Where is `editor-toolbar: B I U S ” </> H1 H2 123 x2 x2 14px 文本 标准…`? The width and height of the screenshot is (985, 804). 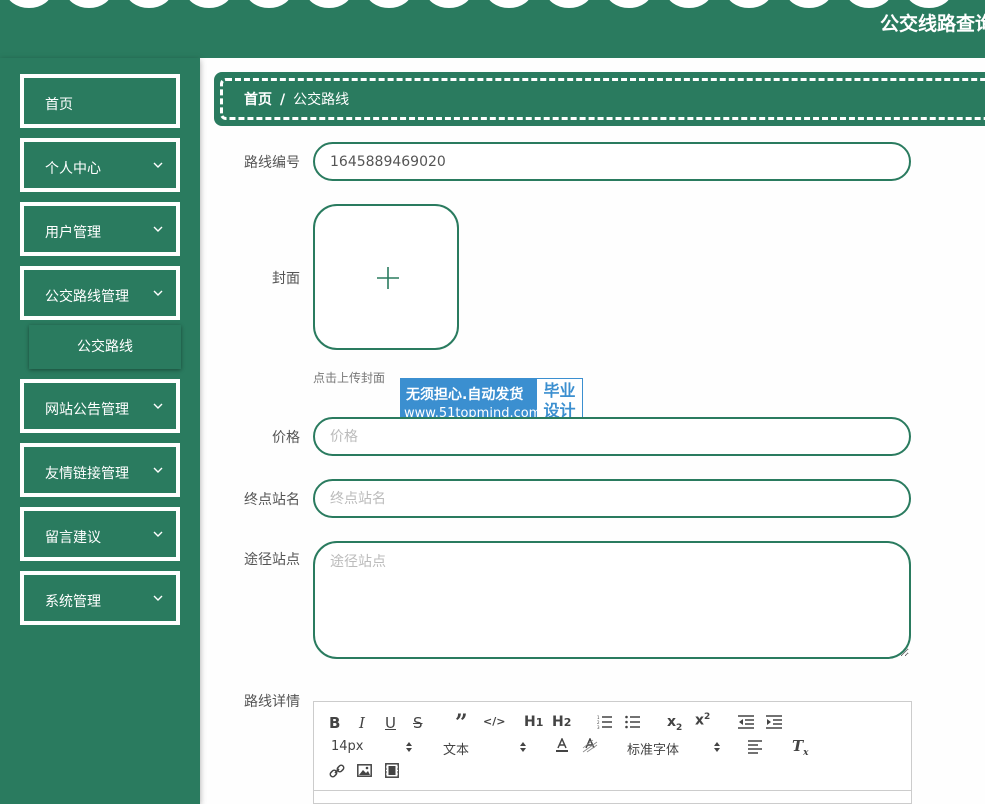 editor-toolbar: B I U S ” </> H1 H2 123 x2 x2 14px 文本 标准… is located at coordinates (612, 746).